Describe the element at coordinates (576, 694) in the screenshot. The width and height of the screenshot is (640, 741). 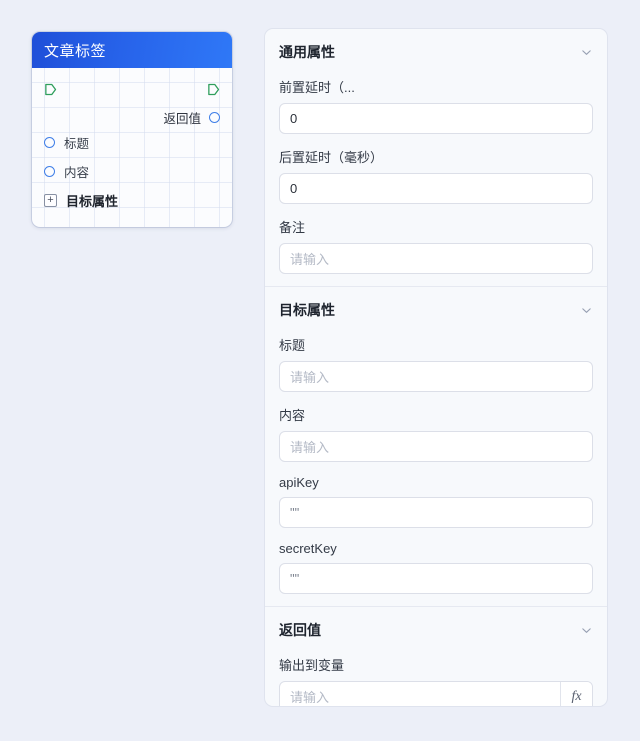
I see `fx-button: fx` at that location.